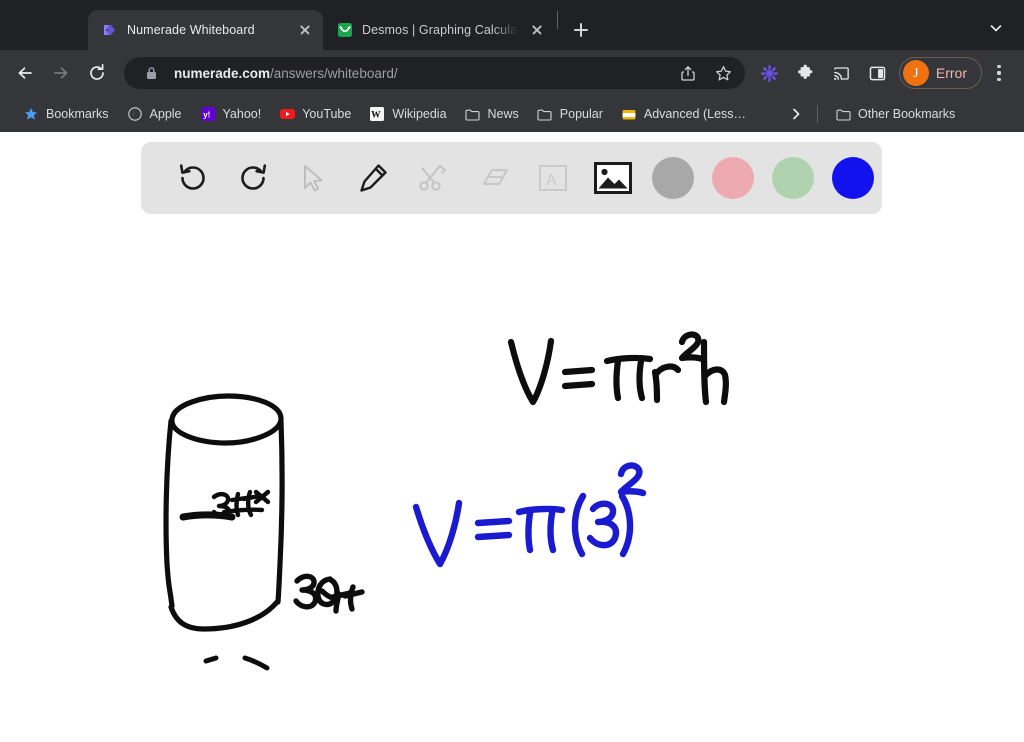 The image size is (1024, 742). I want to click on bookmark-star-icon, so click(724, 73).